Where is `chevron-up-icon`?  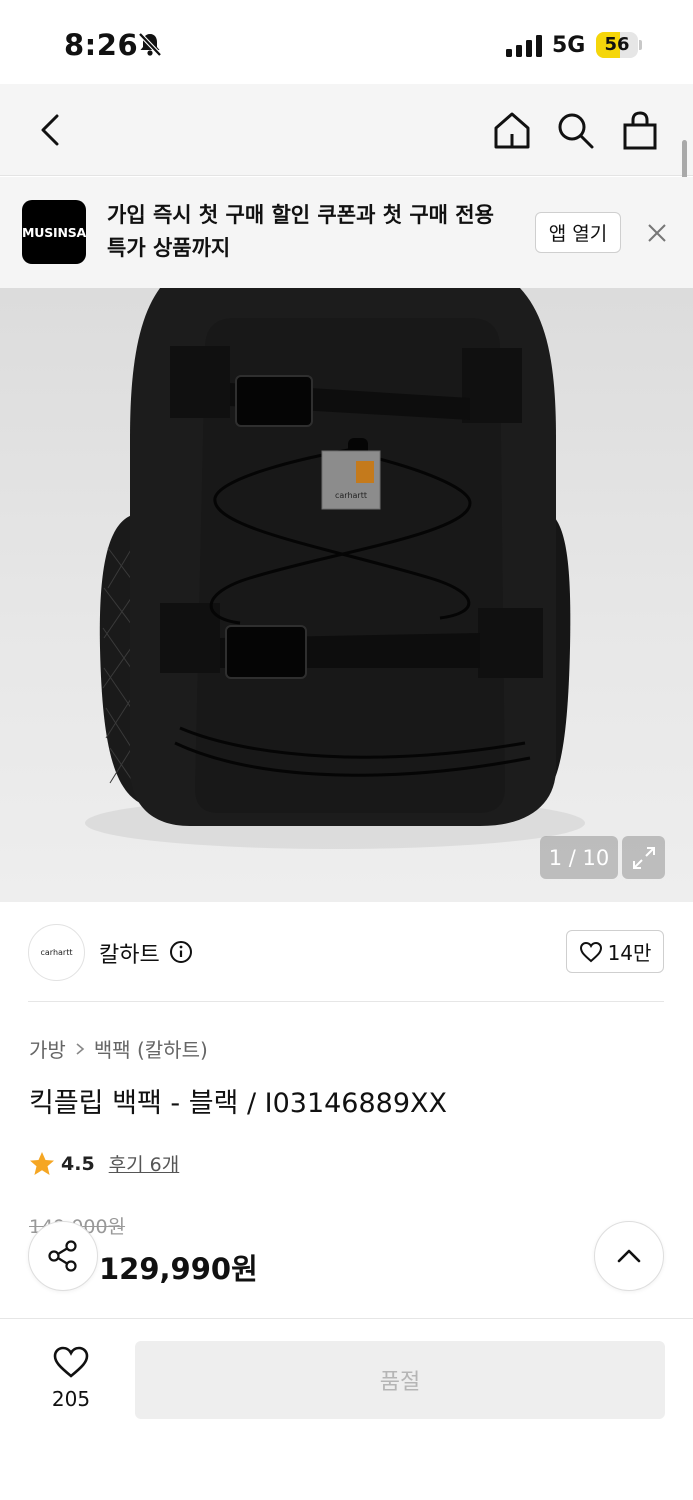
chevron-up-icon is located at coordinates (629, 1256).